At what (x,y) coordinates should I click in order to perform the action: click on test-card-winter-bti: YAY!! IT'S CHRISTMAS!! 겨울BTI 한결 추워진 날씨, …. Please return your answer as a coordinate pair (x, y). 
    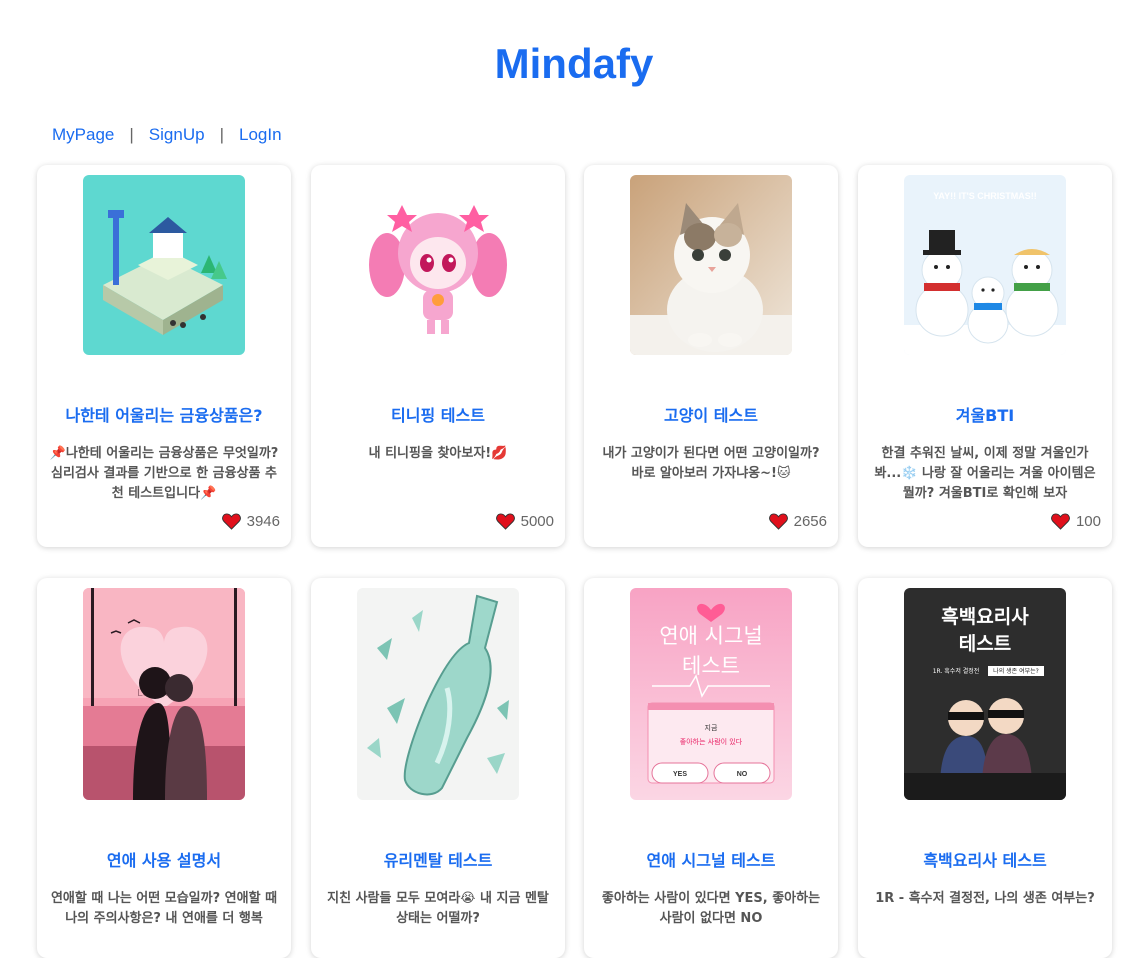
    Looking at the image, I should click on (985, 356).